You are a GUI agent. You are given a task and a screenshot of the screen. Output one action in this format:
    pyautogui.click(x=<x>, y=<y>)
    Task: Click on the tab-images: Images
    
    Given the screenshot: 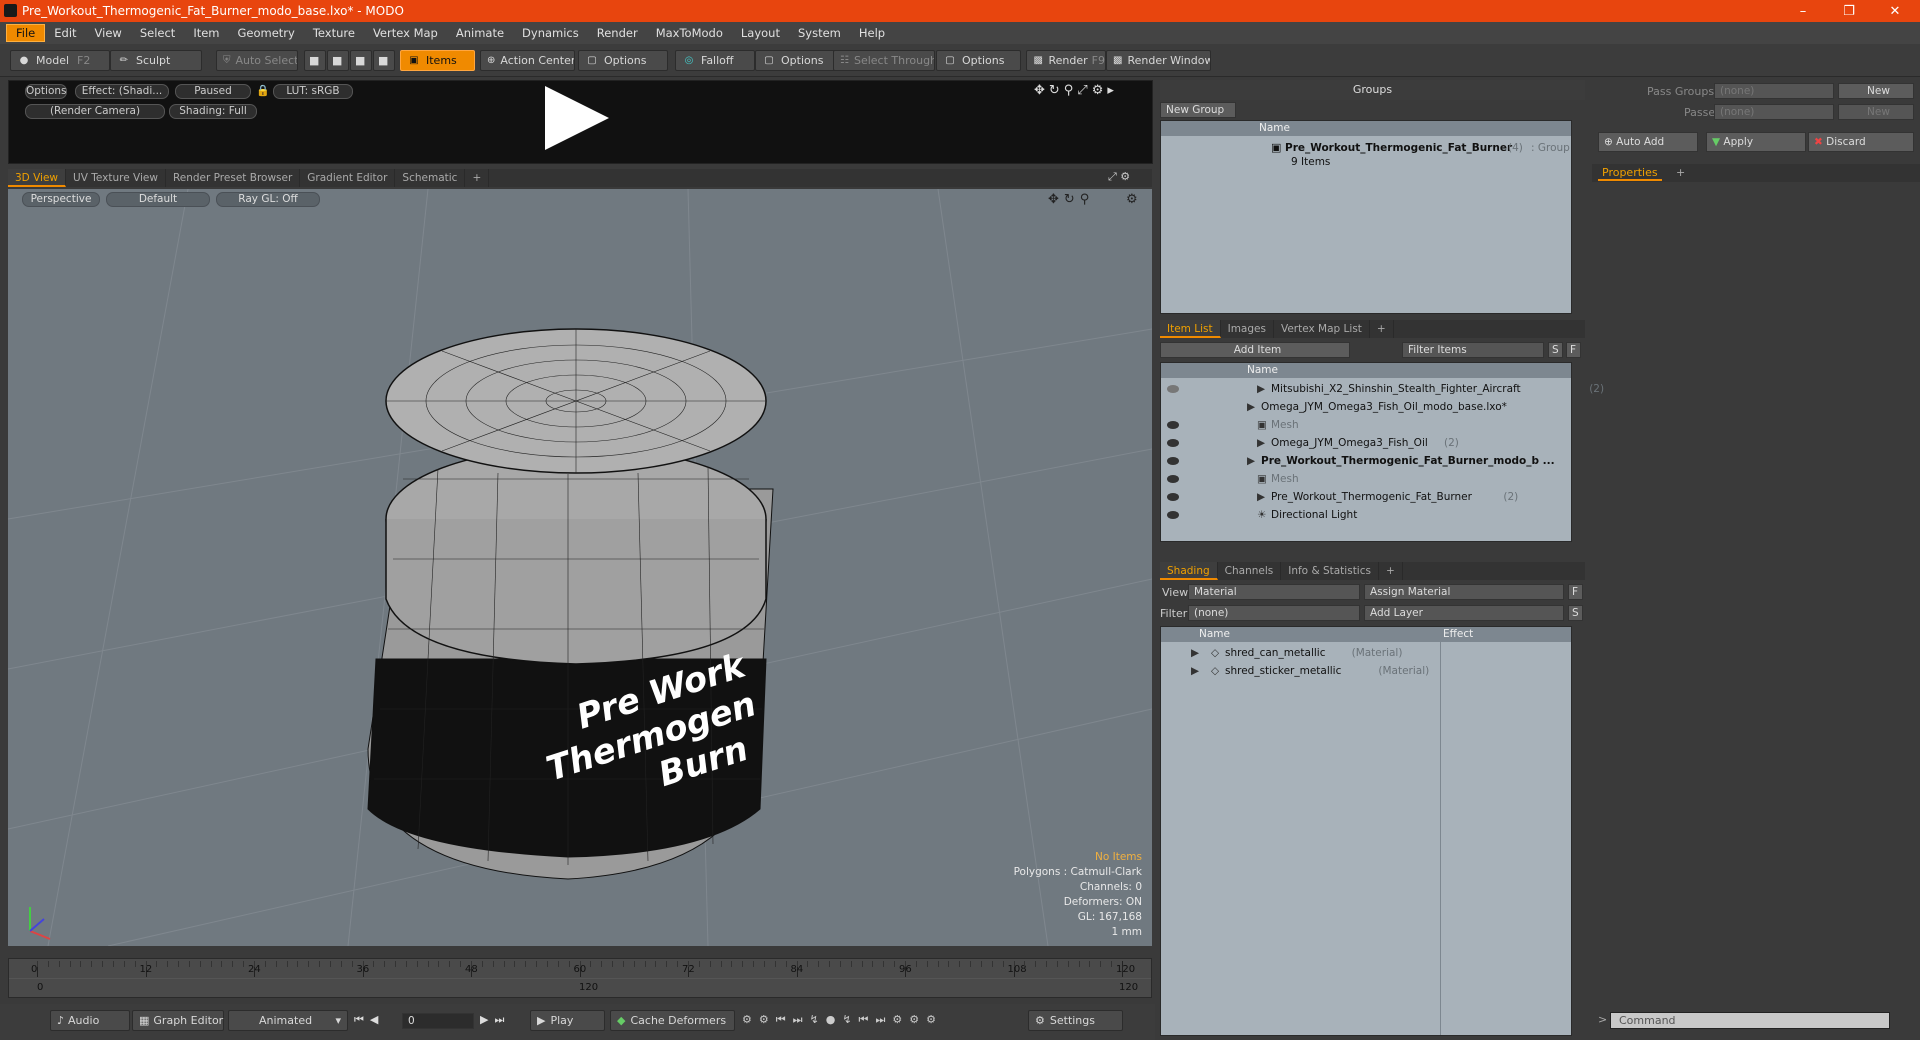 What is the action you would take?
    pyautogui.click(x=1247, y=329)
    